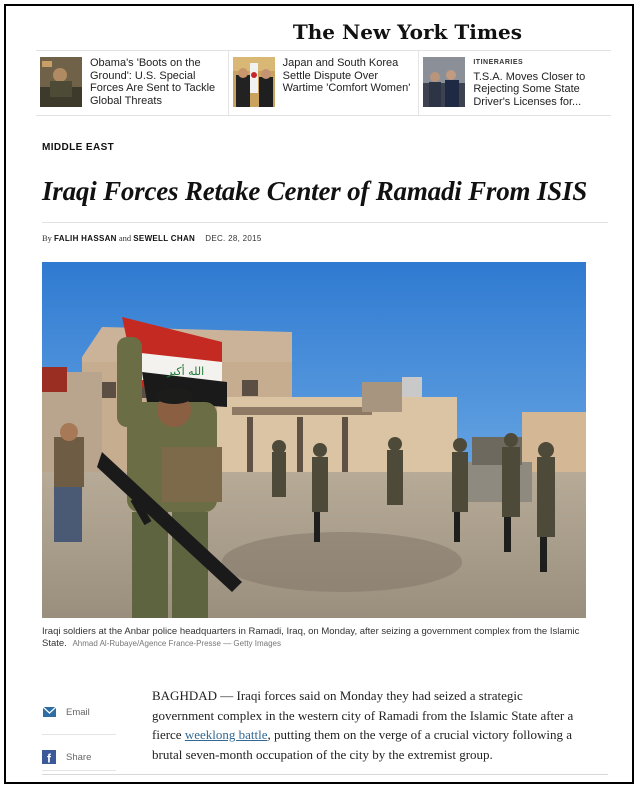 This screenshot has width=642, height=790. What do you see at coordinates (79, 757) in the screenshot?
I see `share-label: Share` at bounding box center [79, 757].